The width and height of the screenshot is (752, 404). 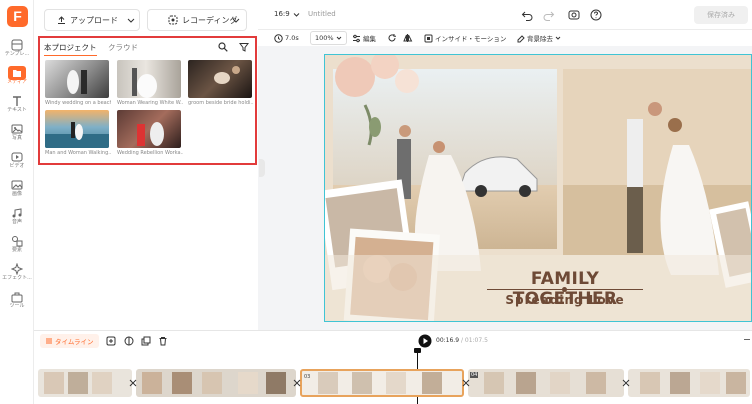 I want to click on filter-icon, so click(x=244, y=47).